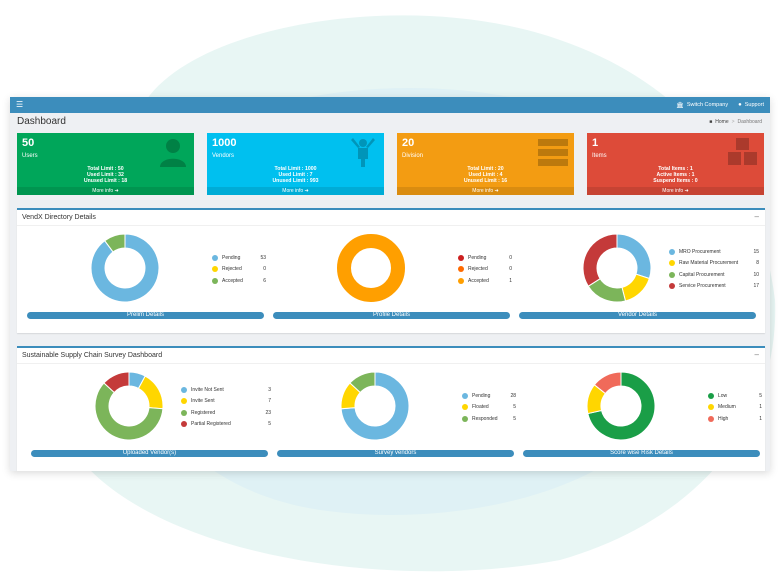 Image resolution: width=779 pixels, height=574 pixels. What do you see at coordinates (239, 258) in the screenshot?
I see `legend-item: Pending 53` at bounding box center [239, 258].